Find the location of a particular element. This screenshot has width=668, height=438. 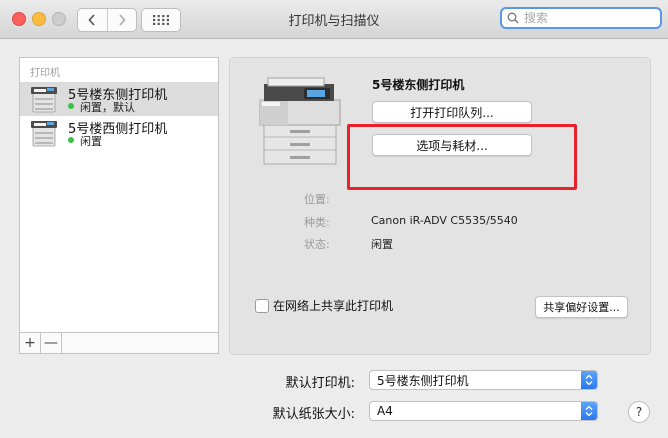

status-value: 闲置 is located at coordinates (382, 244).